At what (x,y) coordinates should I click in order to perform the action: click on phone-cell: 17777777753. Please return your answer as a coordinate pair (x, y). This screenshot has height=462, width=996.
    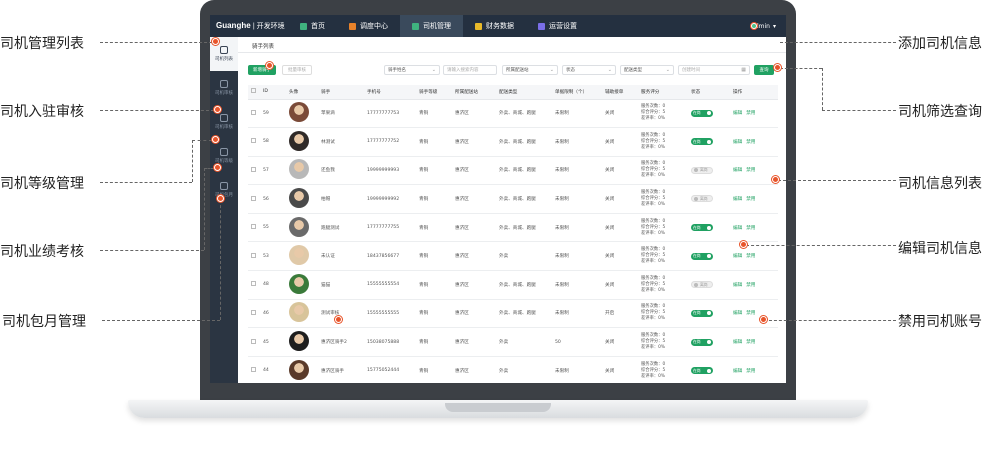
    Looking at the image, I should click on (390, 114).